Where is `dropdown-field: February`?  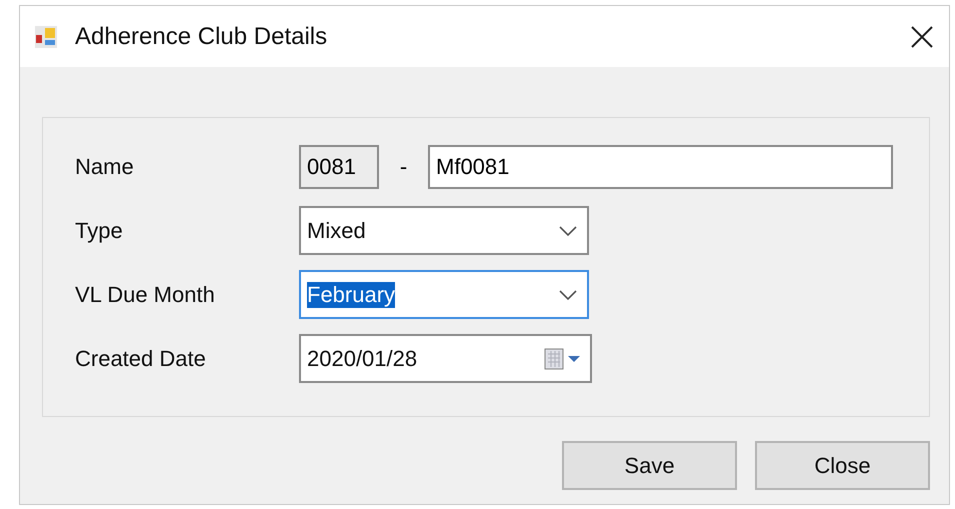 dropdown-field: February is located at coordinates (444, 294).